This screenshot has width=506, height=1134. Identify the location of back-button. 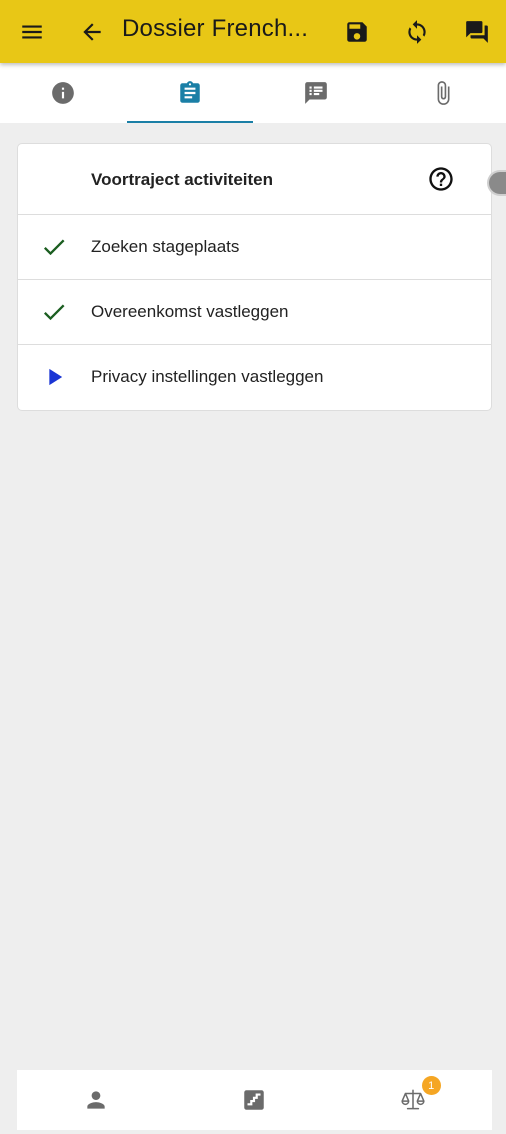
(92, 32).